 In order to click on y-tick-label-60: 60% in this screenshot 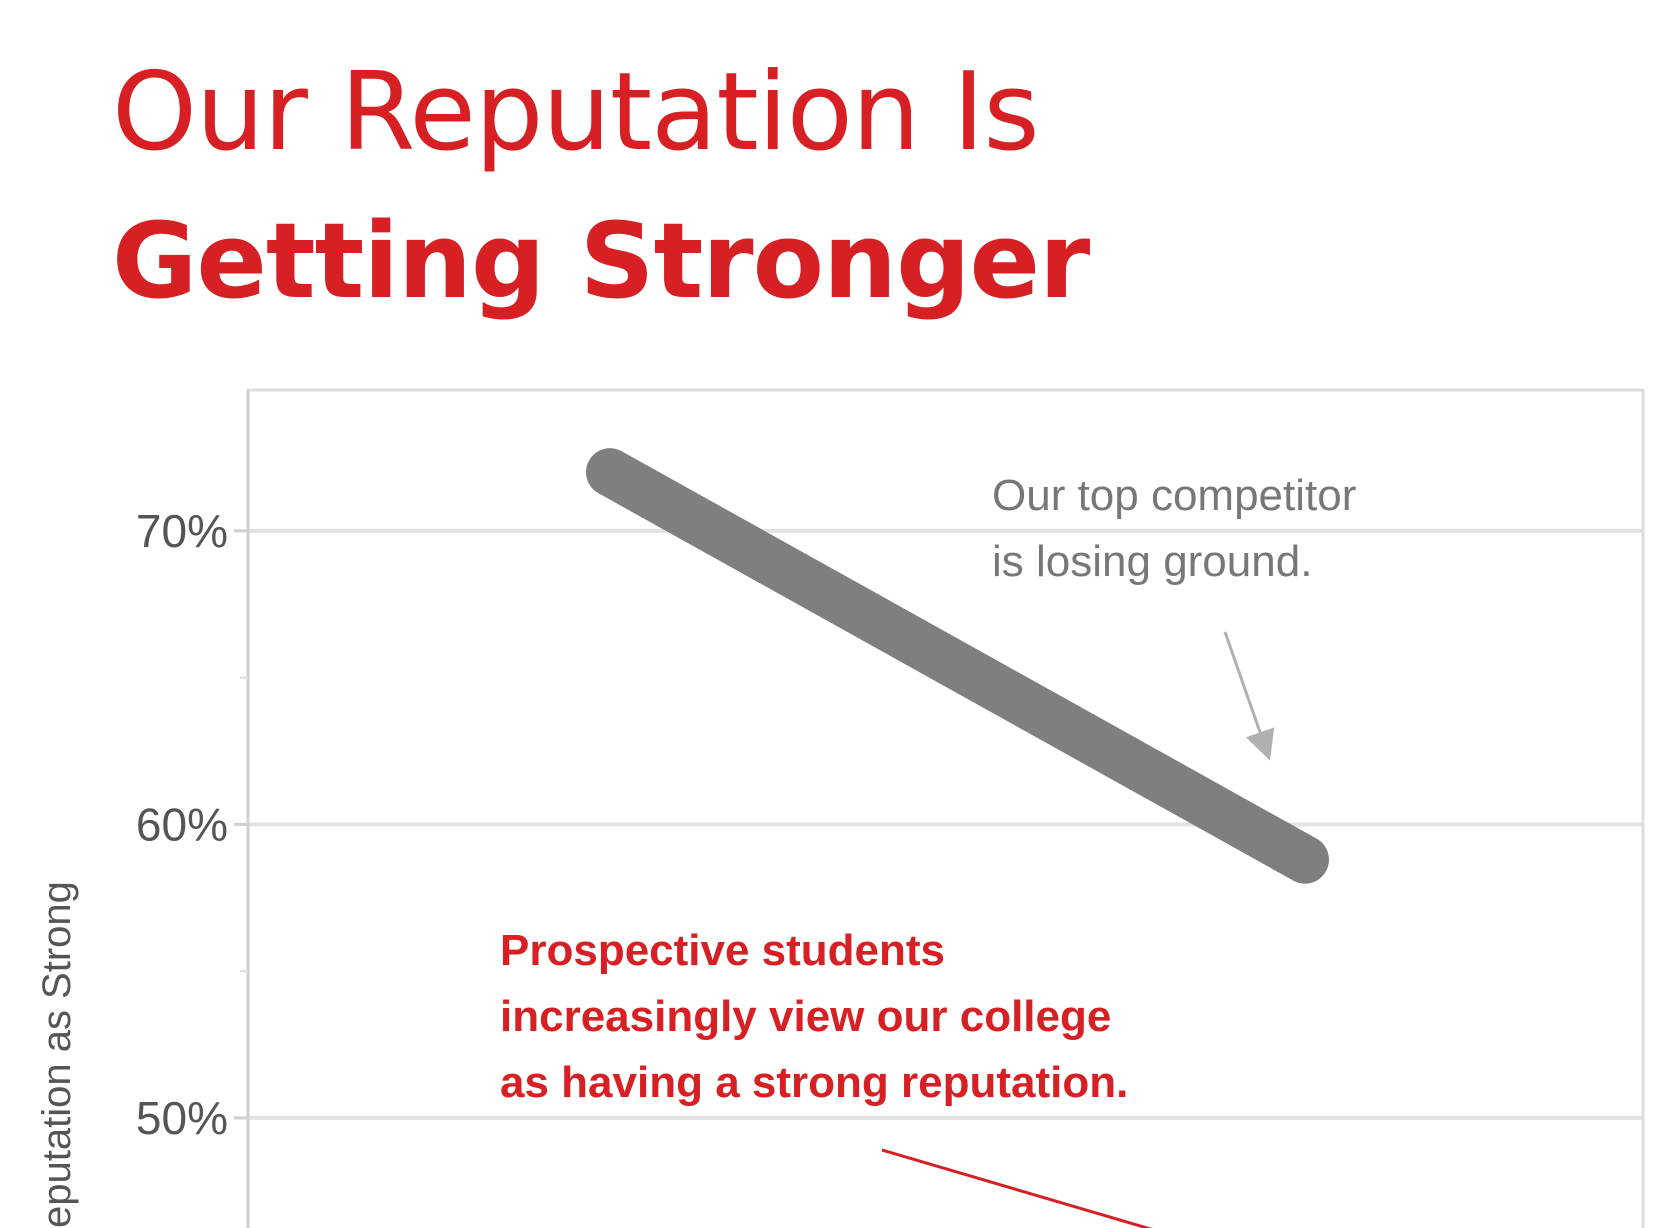, I will do `click(182, 824)`.